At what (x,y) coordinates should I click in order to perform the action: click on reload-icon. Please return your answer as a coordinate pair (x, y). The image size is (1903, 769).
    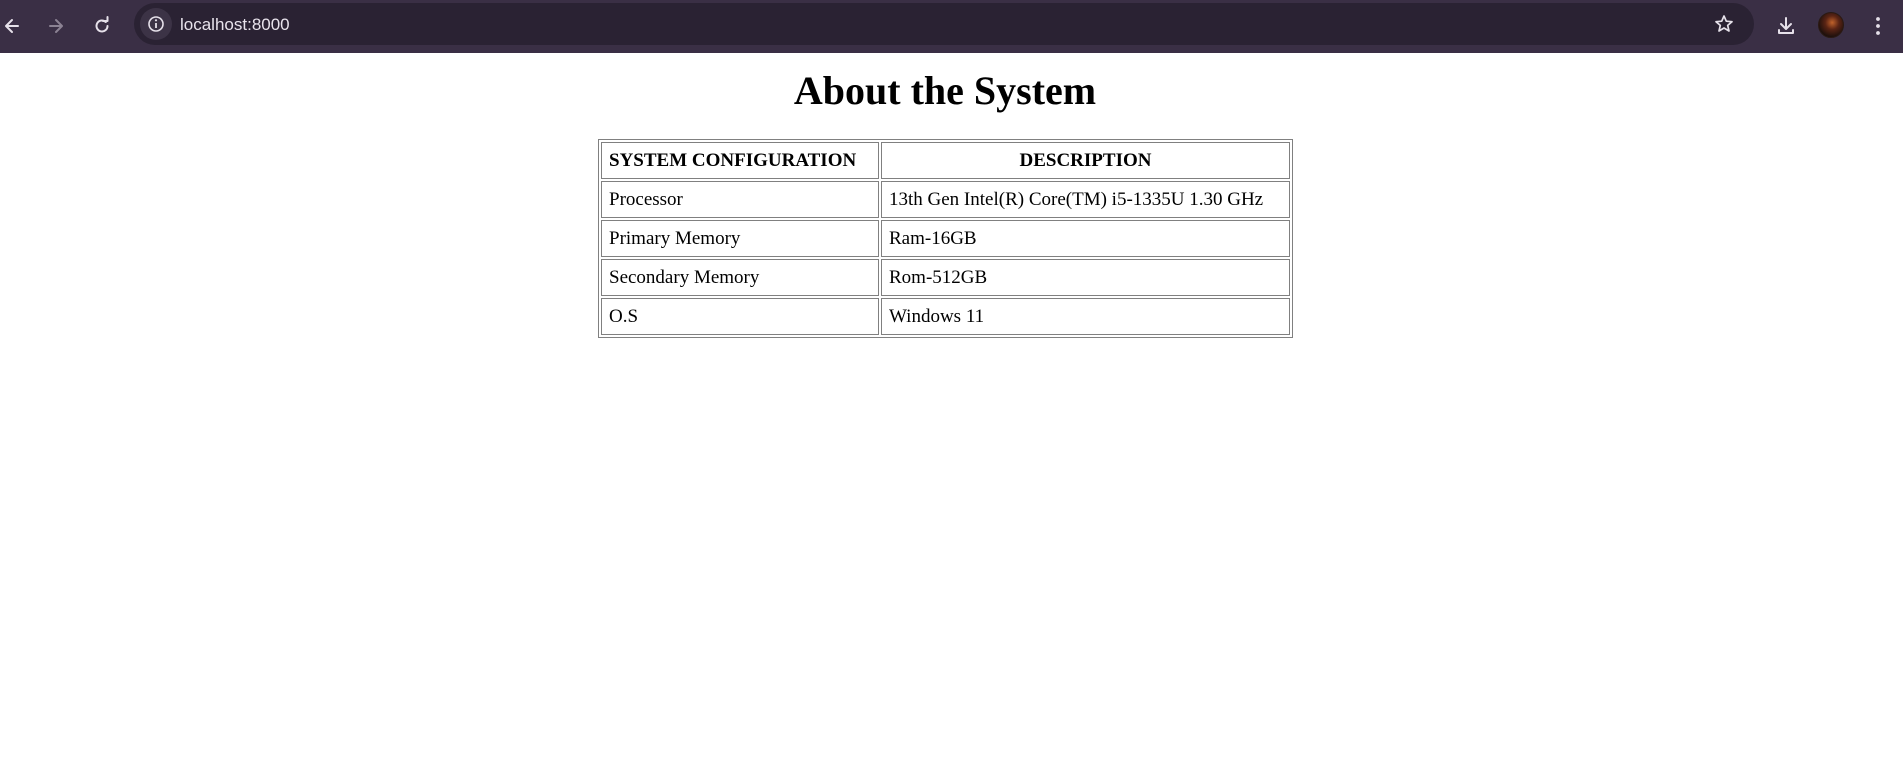
    Looking at the image, I should click on (102, 24).